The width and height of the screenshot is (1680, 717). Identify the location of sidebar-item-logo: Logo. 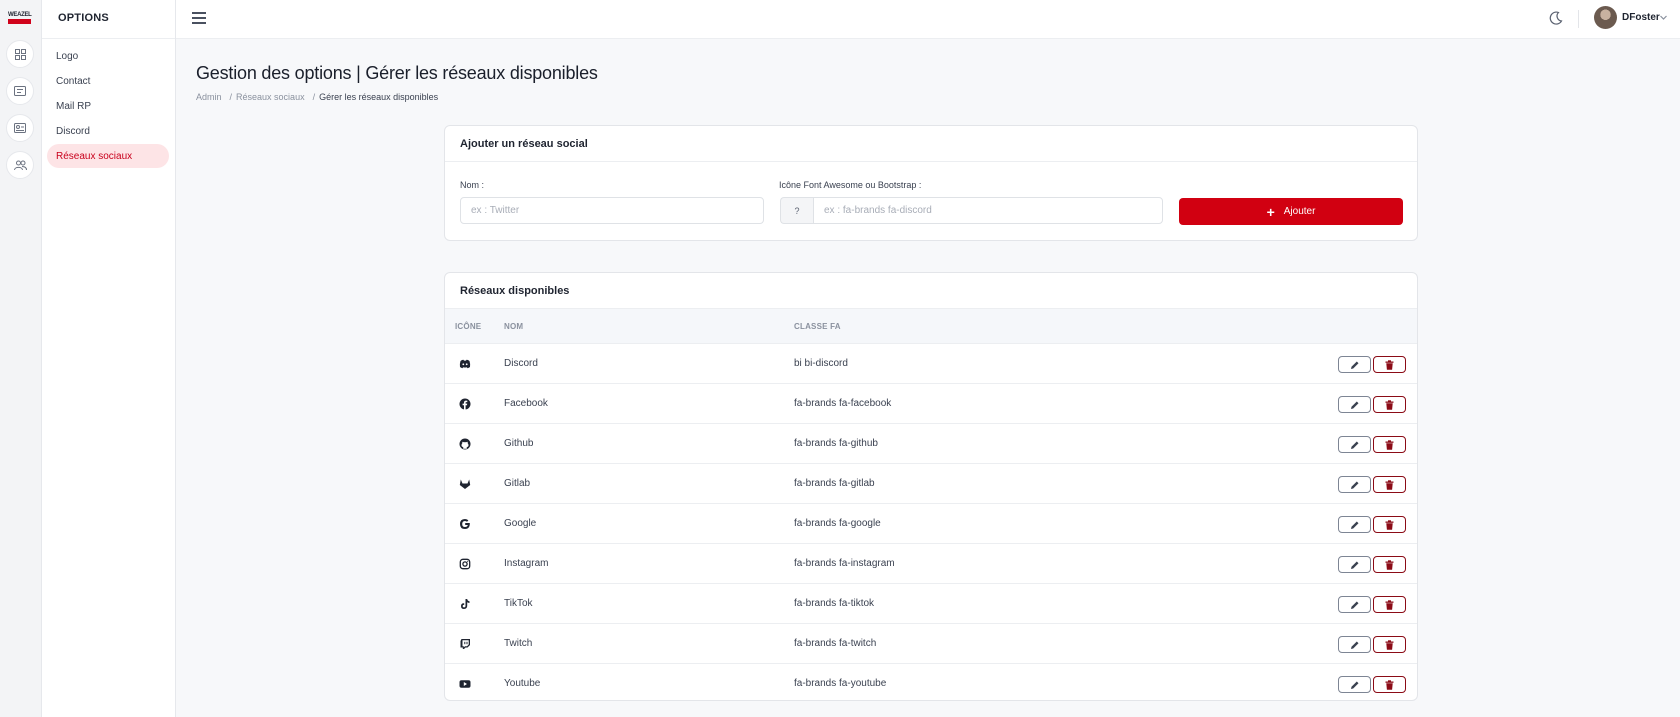
(108, 56).